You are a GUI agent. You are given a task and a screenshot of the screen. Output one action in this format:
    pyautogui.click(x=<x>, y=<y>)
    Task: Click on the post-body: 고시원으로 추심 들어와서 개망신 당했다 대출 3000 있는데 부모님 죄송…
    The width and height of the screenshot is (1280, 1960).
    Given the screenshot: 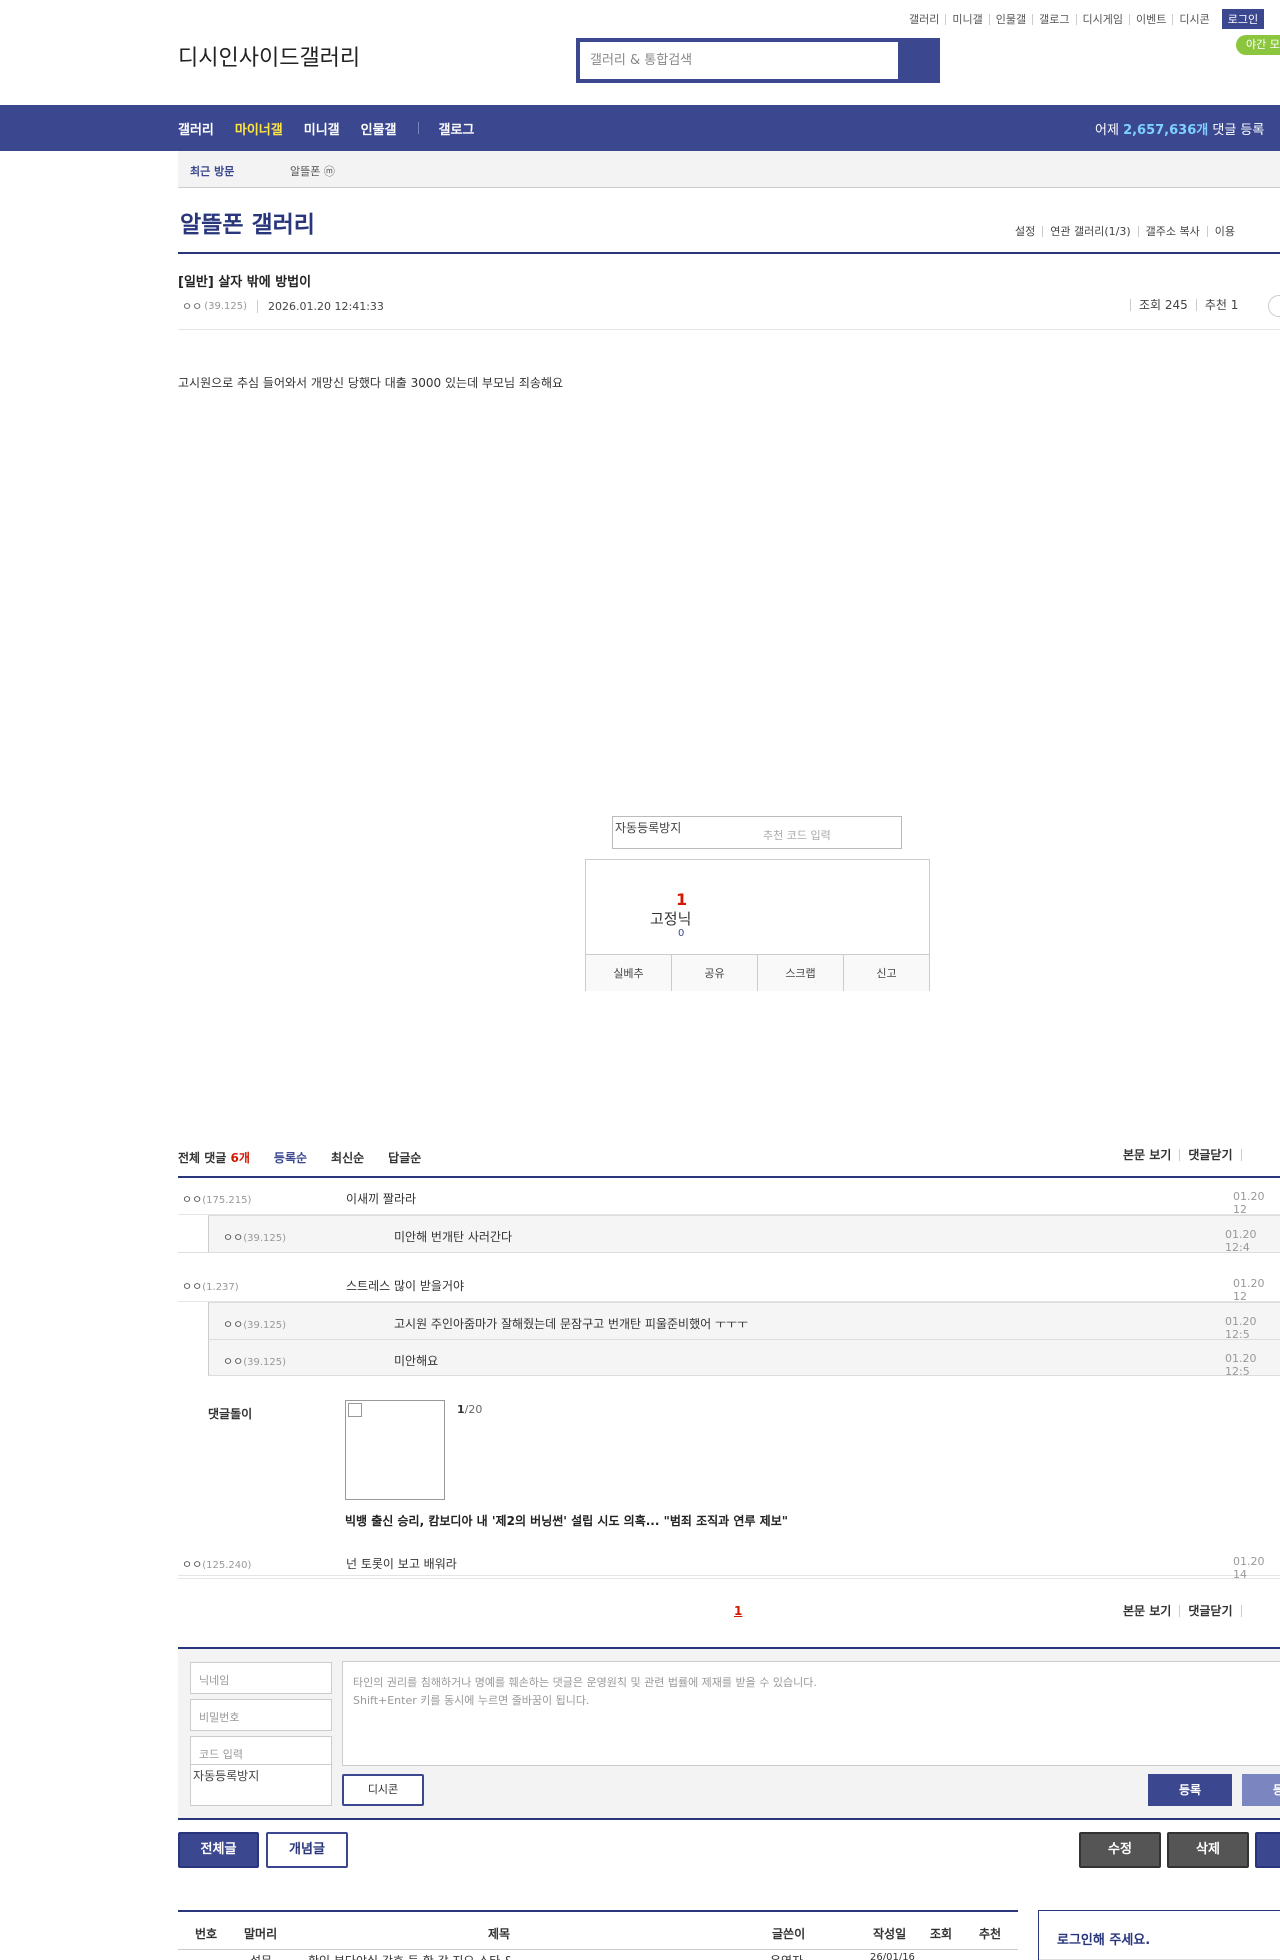 What is the action you would take?
    pyautogui.click(x=371, y=383)
    